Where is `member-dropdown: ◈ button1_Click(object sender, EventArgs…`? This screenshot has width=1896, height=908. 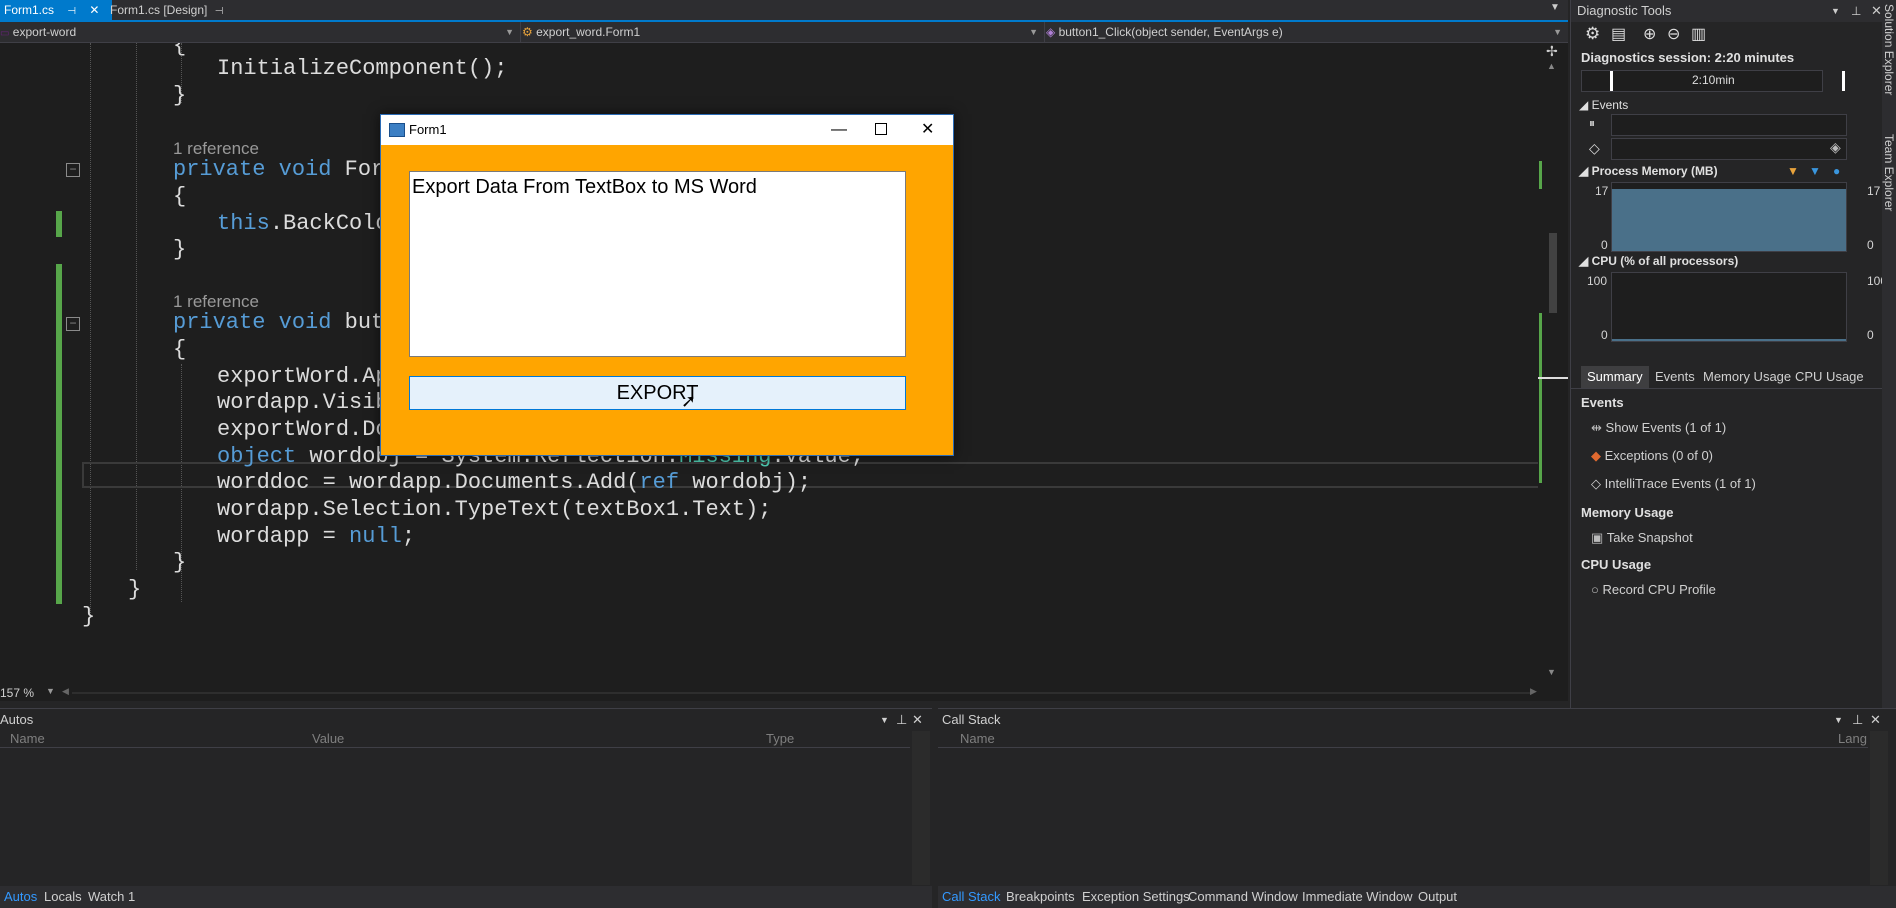
member-dropdown: ◈ button1_Click(object sender, EventArgs… is located at coordinates (1307, 32).